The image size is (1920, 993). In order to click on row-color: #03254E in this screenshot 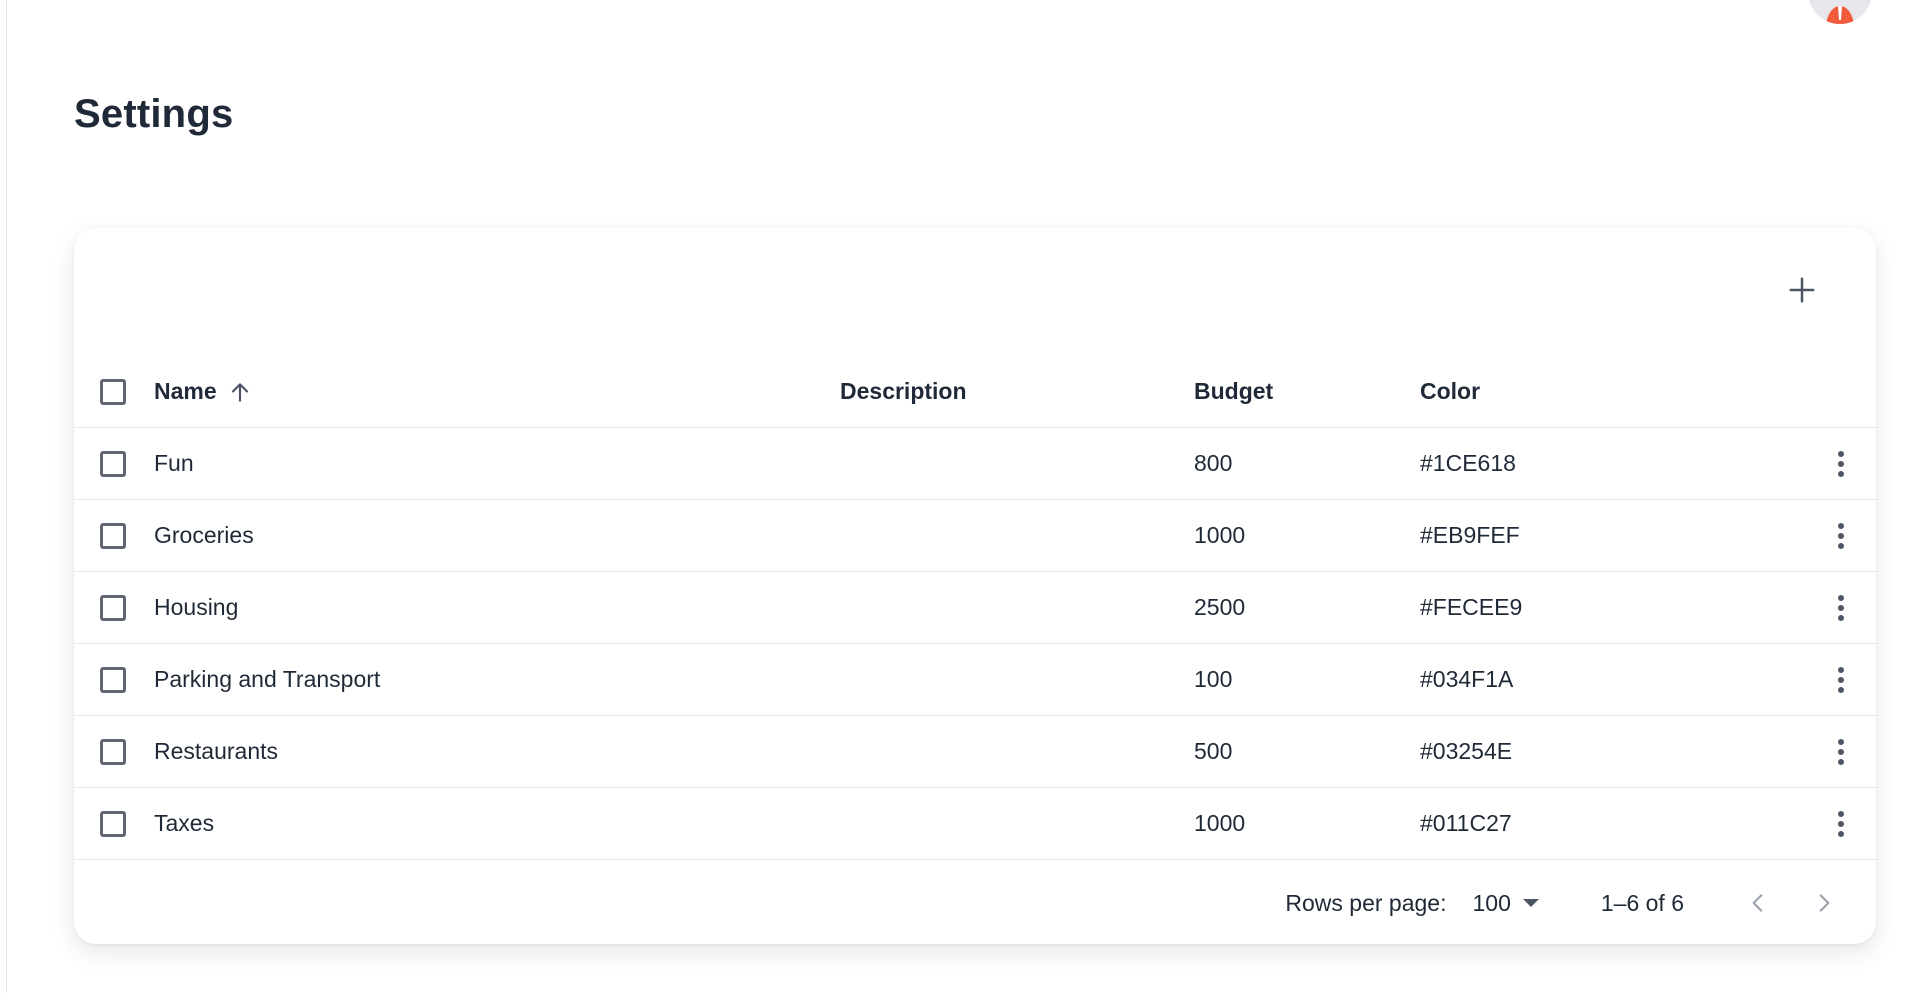, I will do `click(1623, 751)`.